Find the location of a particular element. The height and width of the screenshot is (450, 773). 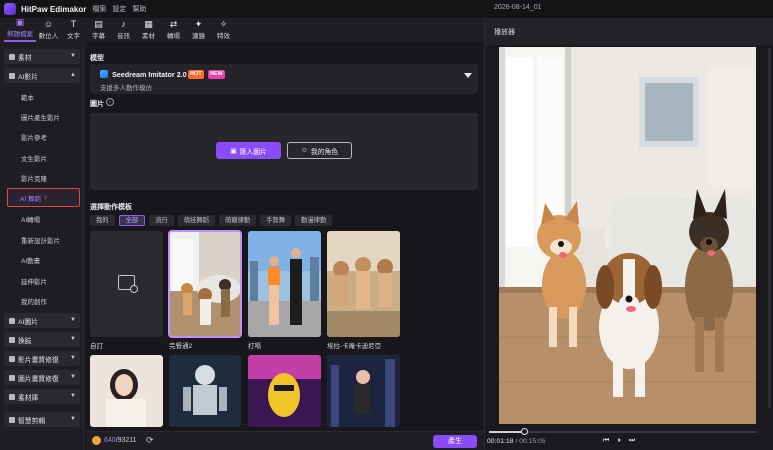

template-thumb-girl-white is located at coordinates (126, 391).